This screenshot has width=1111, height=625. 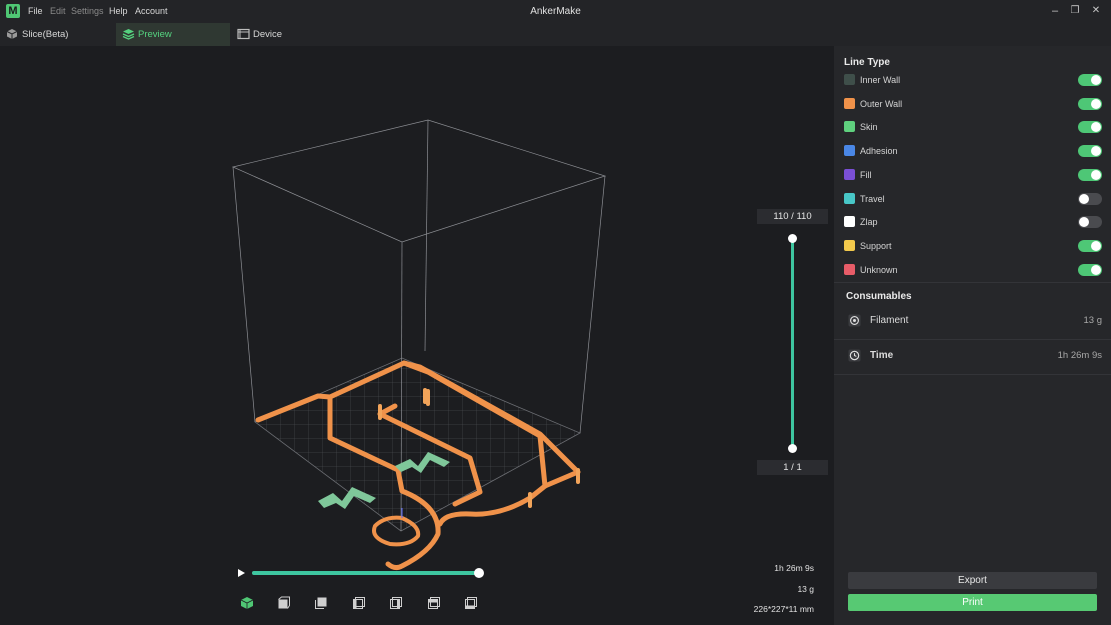 What do you see at coordinates (973, 127) in the screenshot?
I see `line-type-row: Skin` at bounding box center [973, 127].